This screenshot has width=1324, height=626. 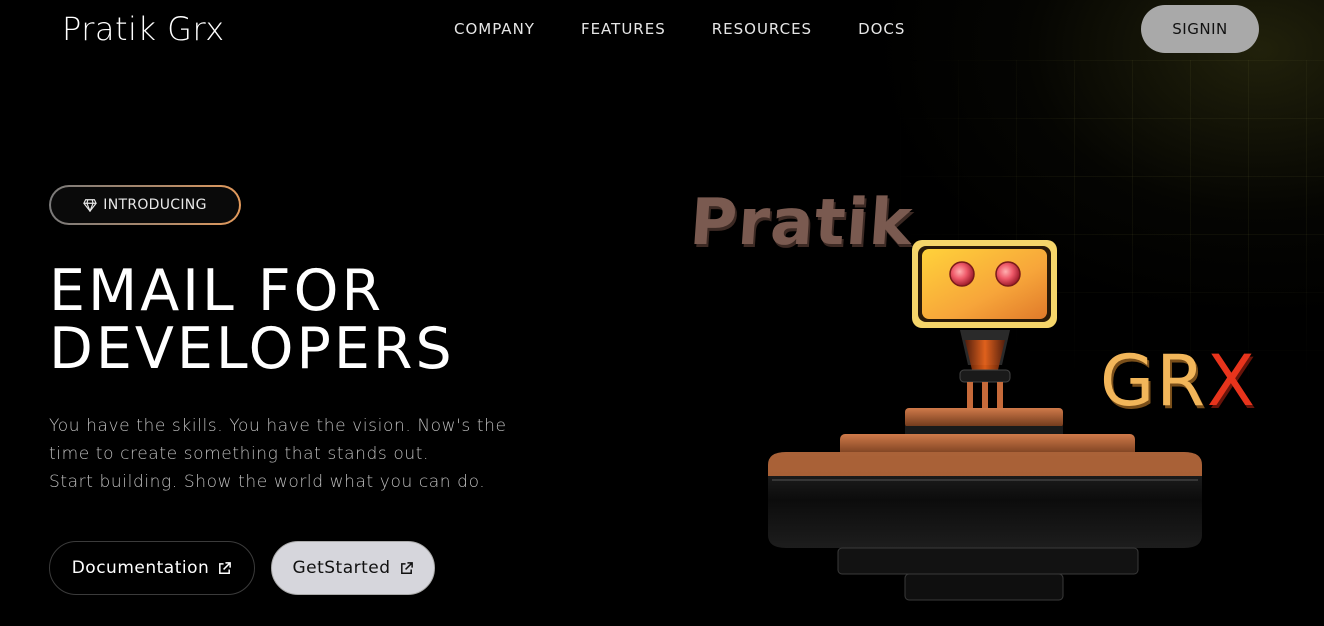 I want to click on brand-logo: Pratik Grx, so click(x=143, y=29).